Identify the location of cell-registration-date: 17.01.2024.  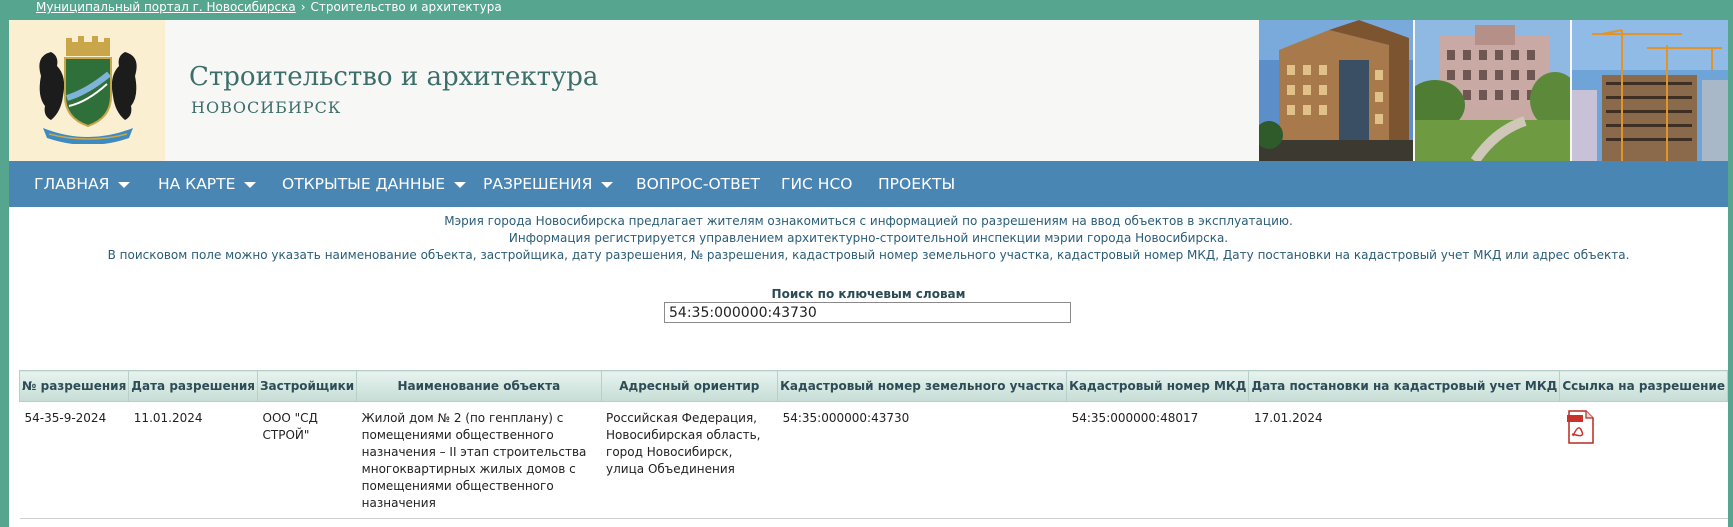
(1404, 460).